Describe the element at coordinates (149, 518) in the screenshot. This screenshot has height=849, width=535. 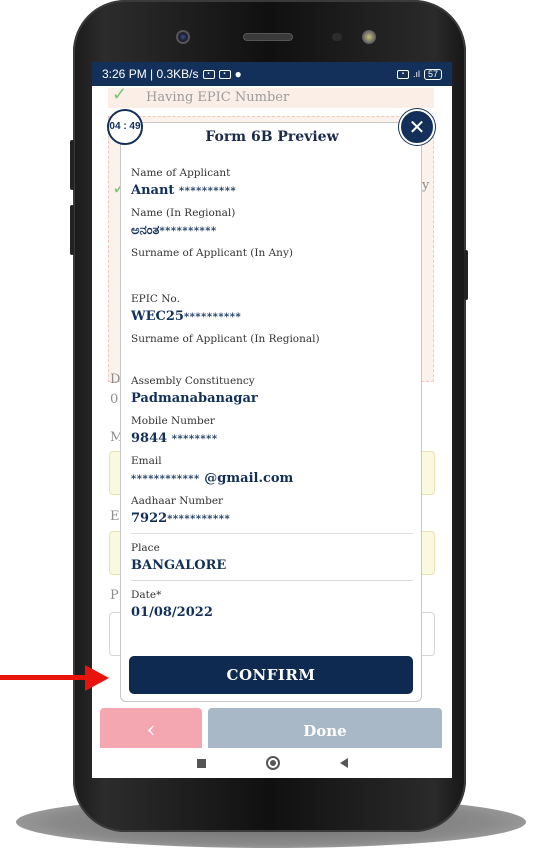
I see `aadhaar-value: 7922` at that location.